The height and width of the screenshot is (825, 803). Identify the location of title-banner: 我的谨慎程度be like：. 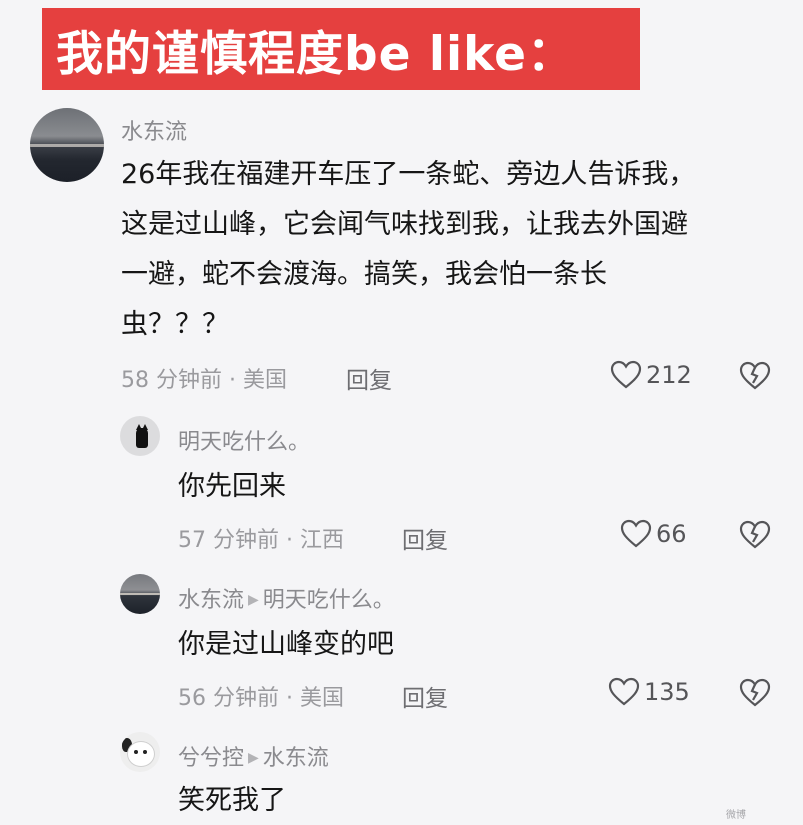
(341, 49).